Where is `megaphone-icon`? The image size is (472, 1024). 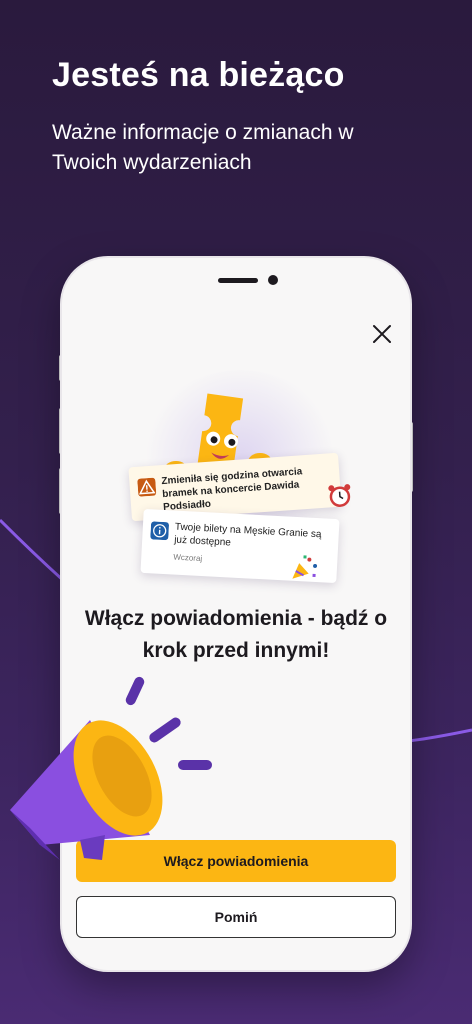 megaphone-icon is located at coordinates (111, 768).